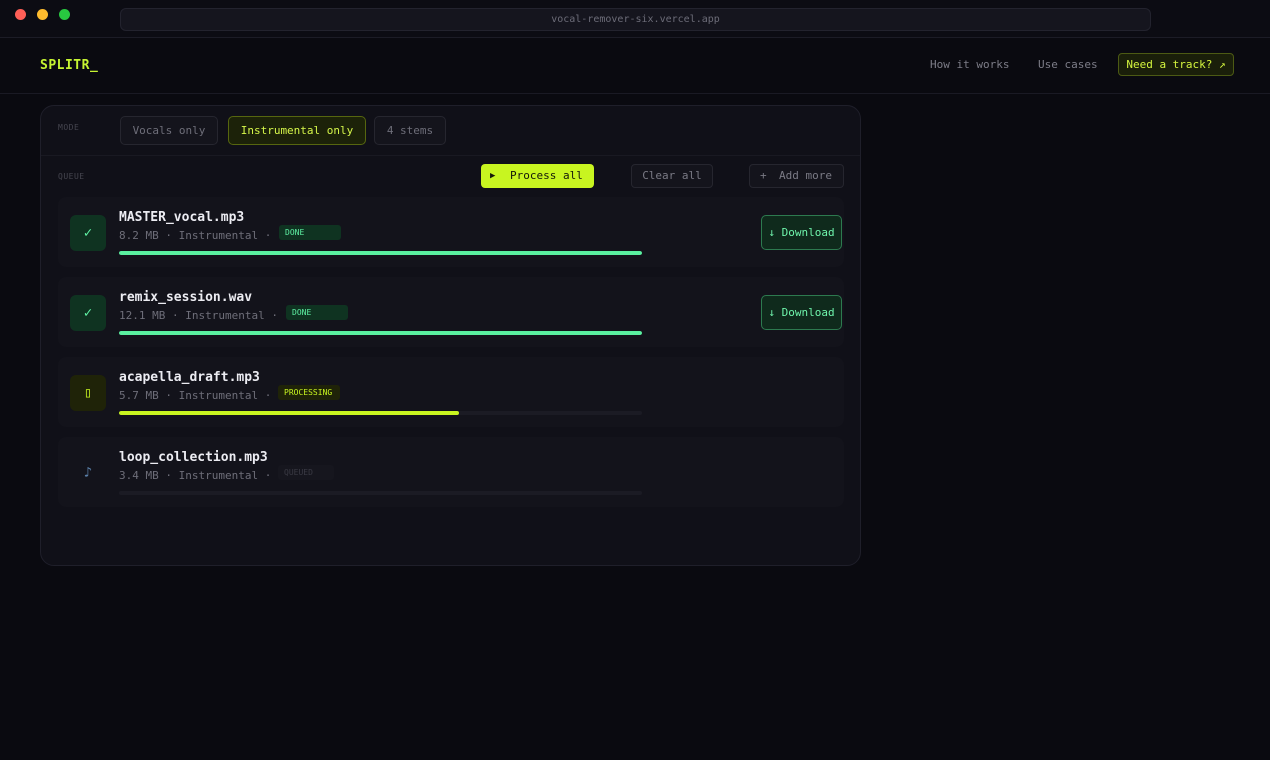  I want to click on file-name: remix_session.wav, so click(186, 297).